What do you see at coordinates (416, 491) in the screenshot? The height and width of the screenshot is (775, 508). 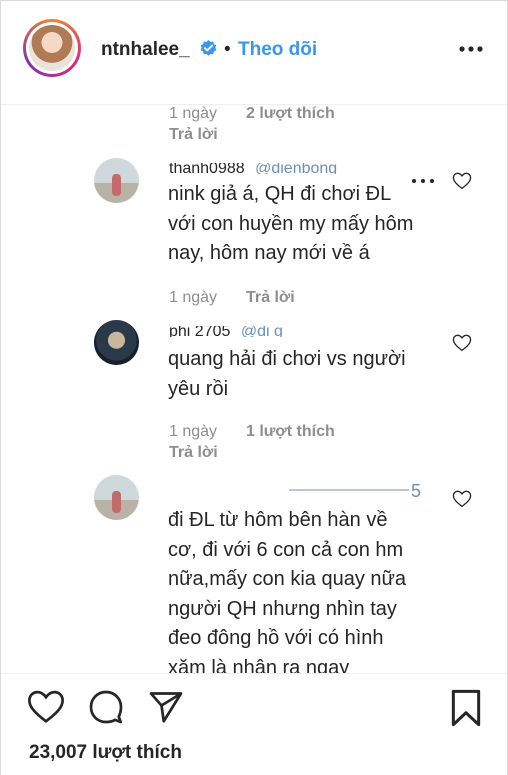 I see `mention-handle: 5` at bounding box center [416, 491].